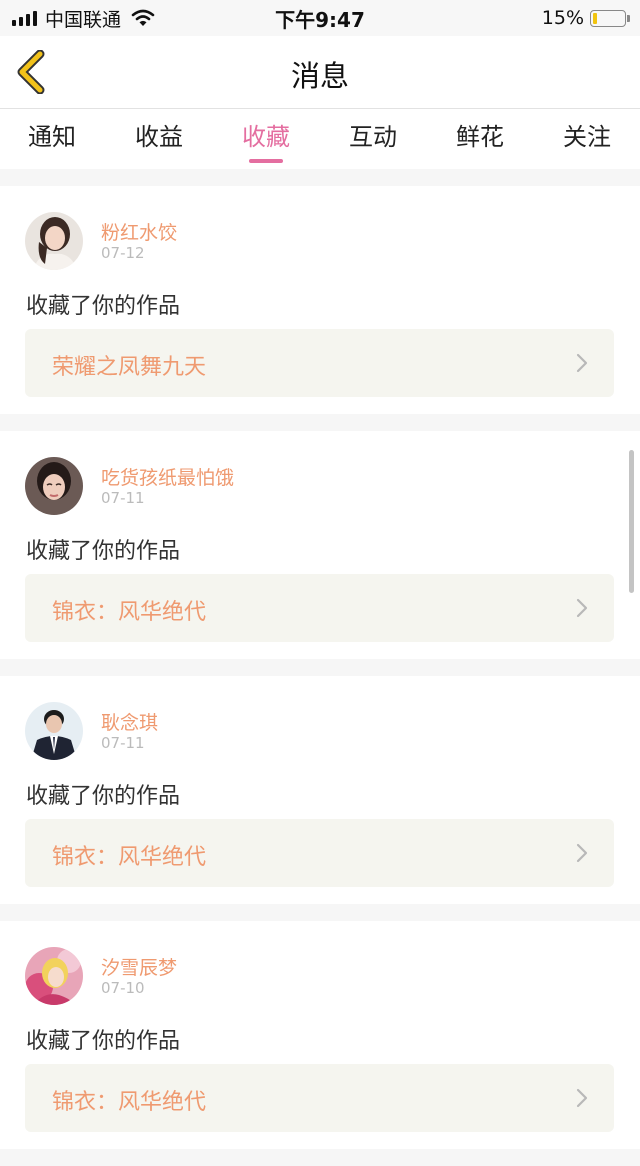  What do you see at coordinates (595, 18) in the screenshot?
I see `battery-level` at bounding box center [595, 18].